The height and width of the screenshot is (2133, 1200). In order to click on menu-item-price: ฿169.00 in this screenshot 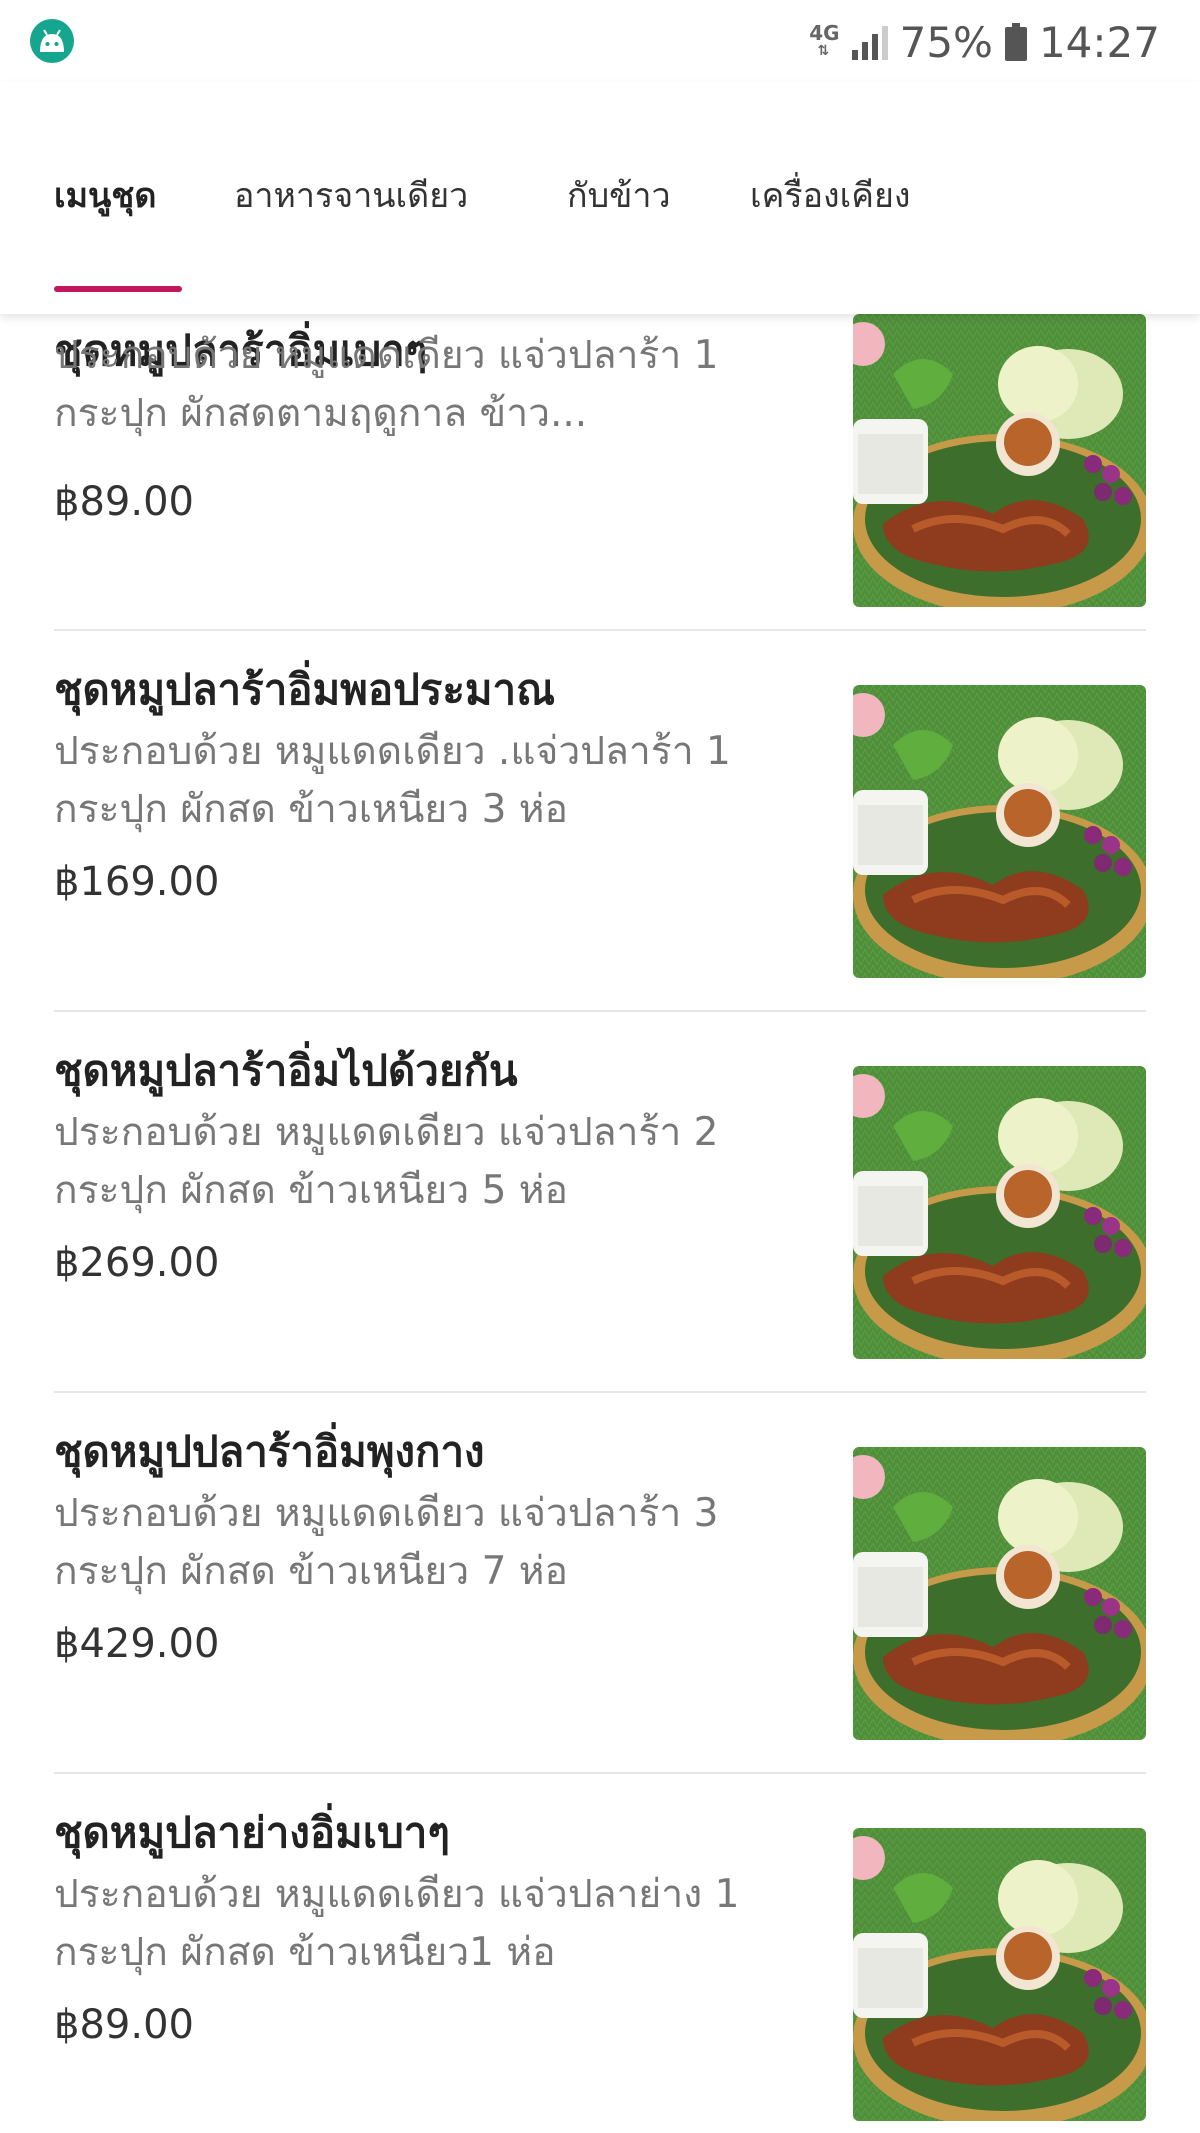, I will do `click(137, 882)`.